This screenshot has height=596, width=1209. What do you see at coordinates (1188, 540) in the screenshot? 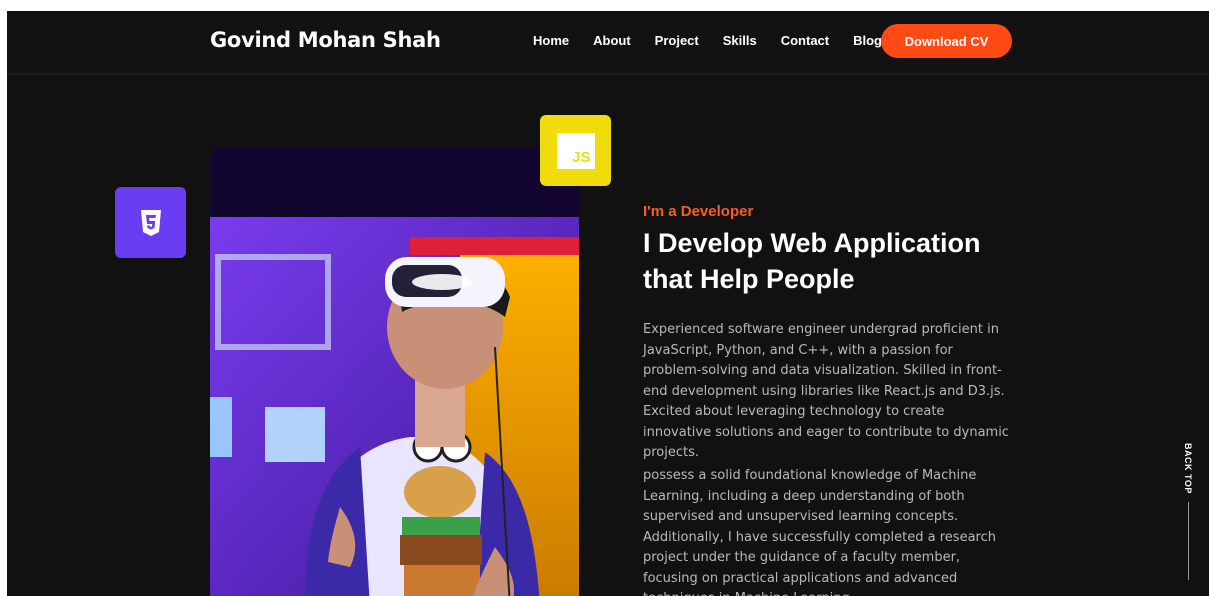
I see `back-top-line` at bounding box center [1188, 540].